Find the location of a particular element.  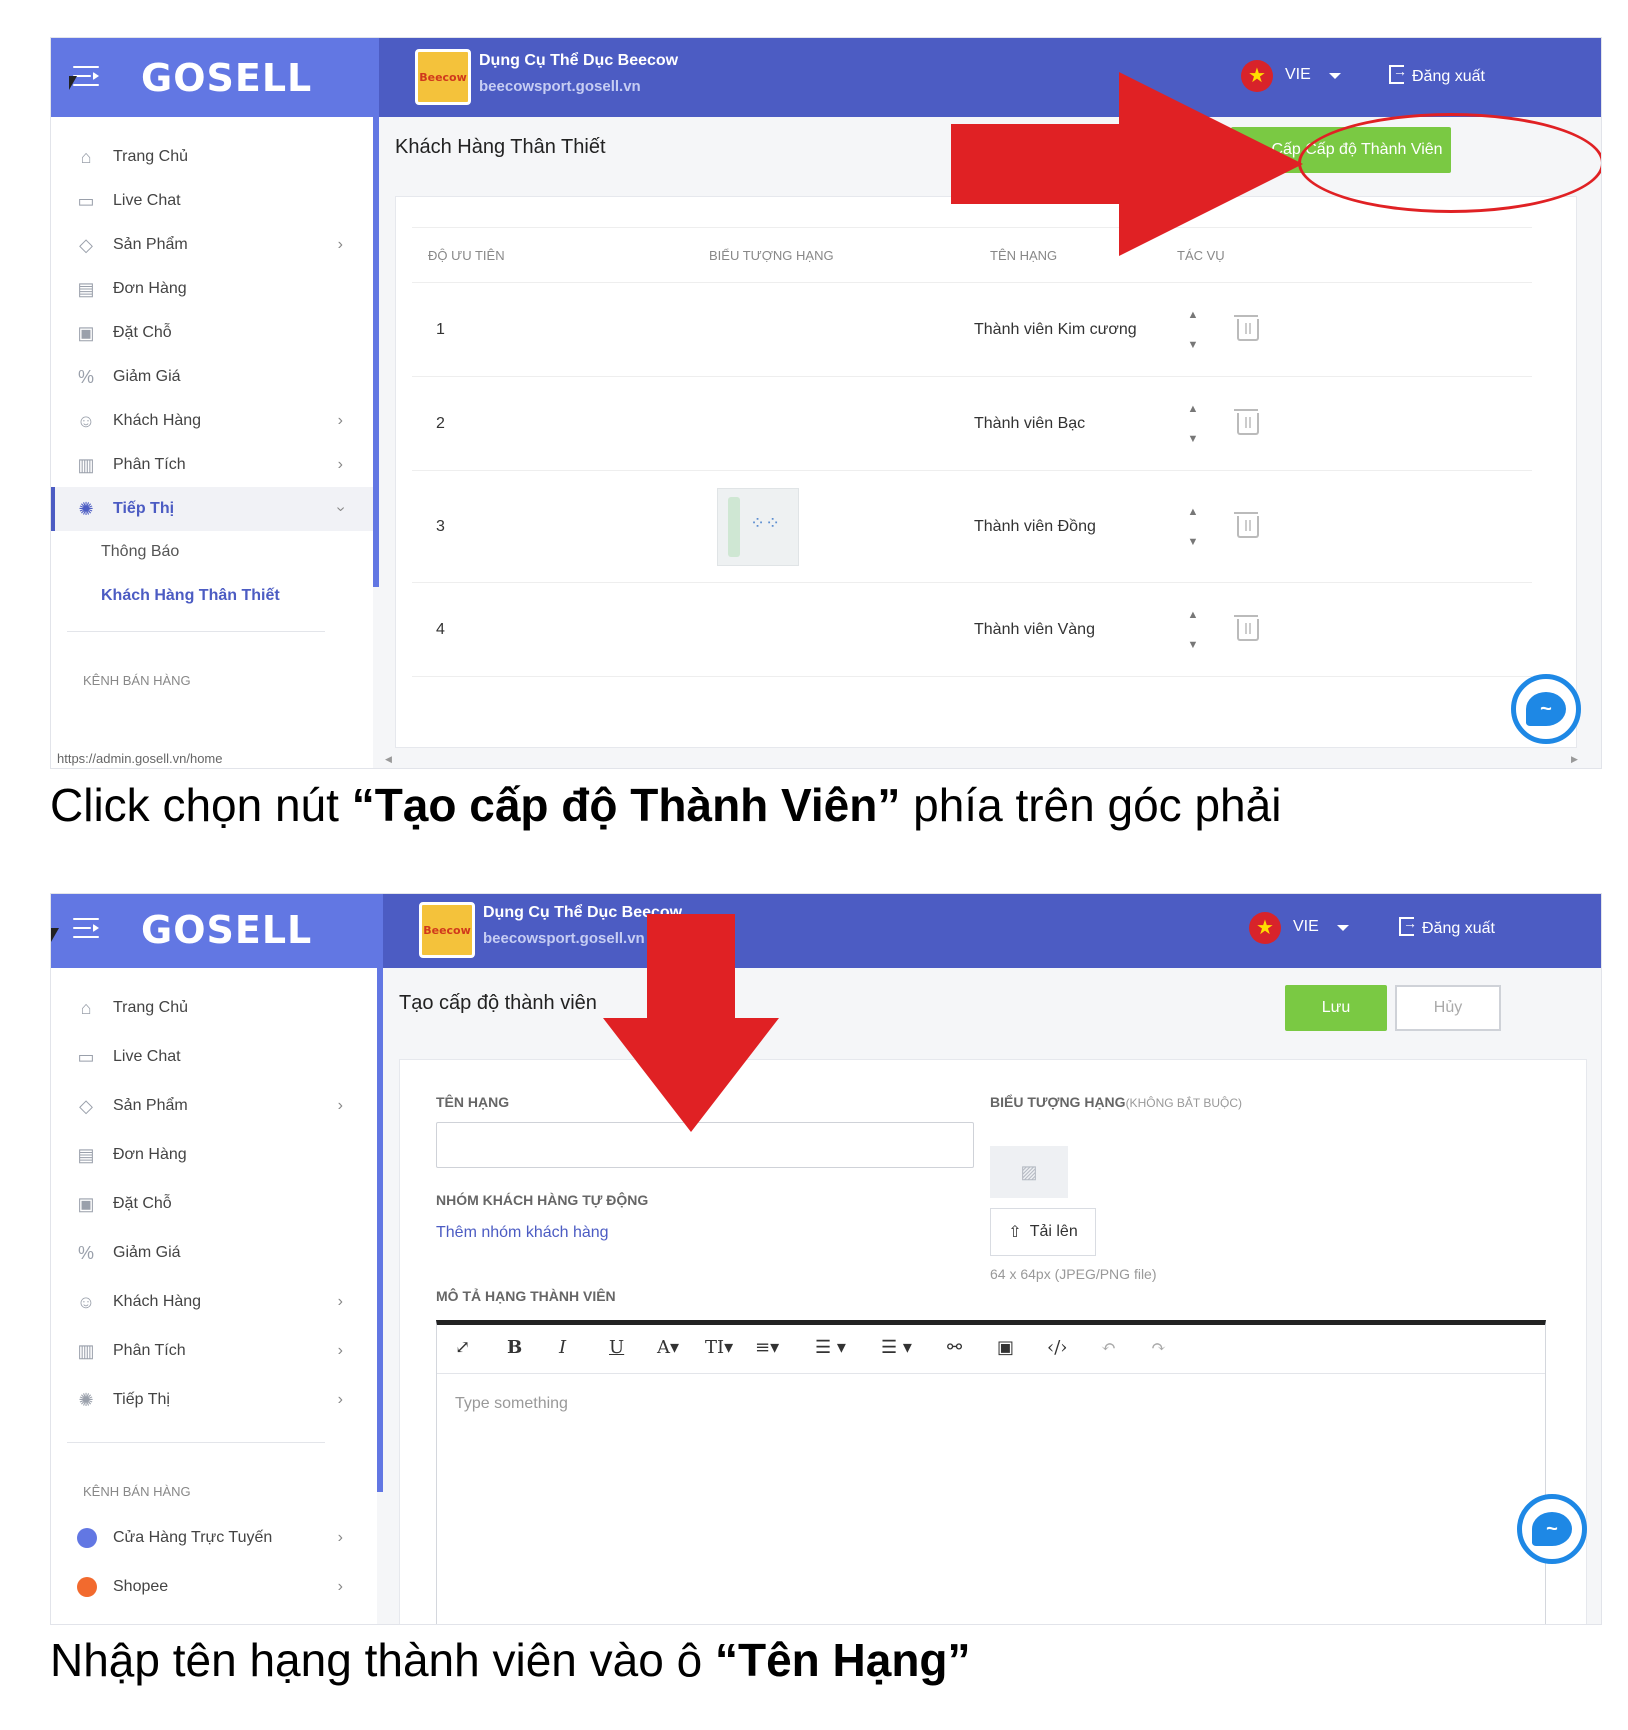

tier-icon-label-text: BIỂU TƯỢNG HẠNG is located at coordinates (1058, 1102).